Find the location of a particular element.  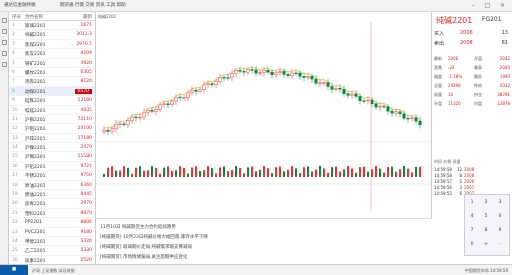

keypad-key: 0 is located at coordinates (472, 245).